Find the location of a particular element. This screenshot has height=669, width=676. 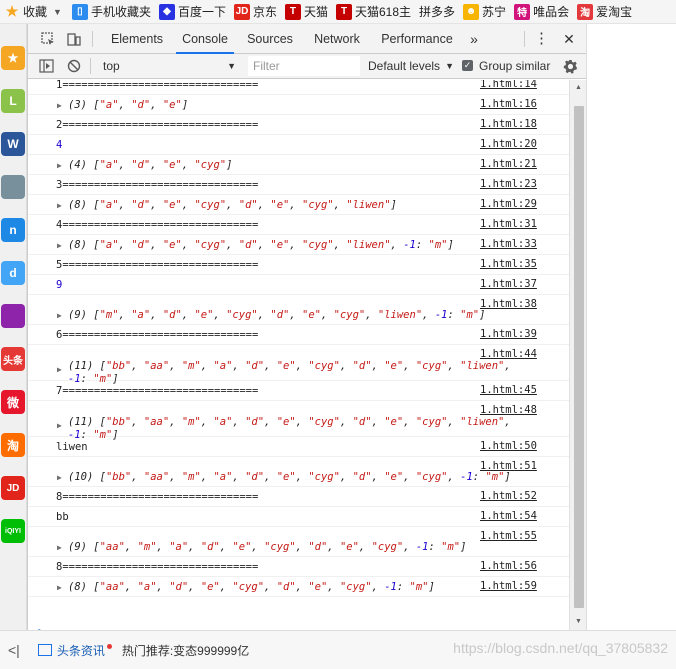

bookmark-item: ★ 收藏 is located at coordinates (25, 11).